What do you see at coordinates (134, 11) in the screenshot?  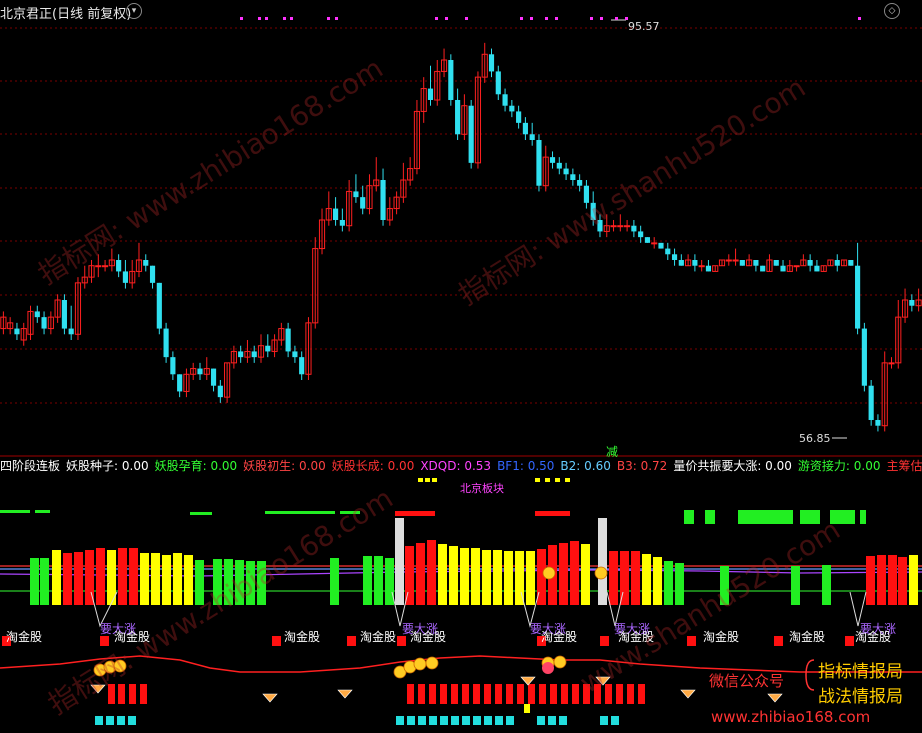 I see `chevron-down-icon: ▾` at bounding box center [134, 11].